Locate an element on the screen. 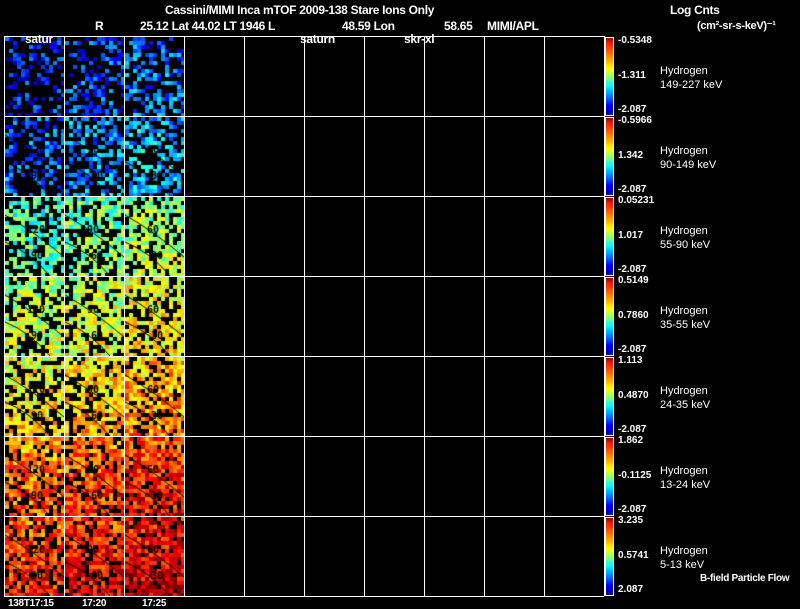 This screenshot has height=609, width=800. footer-label: B-field Particle Flow is located at coordinates (745, 578).